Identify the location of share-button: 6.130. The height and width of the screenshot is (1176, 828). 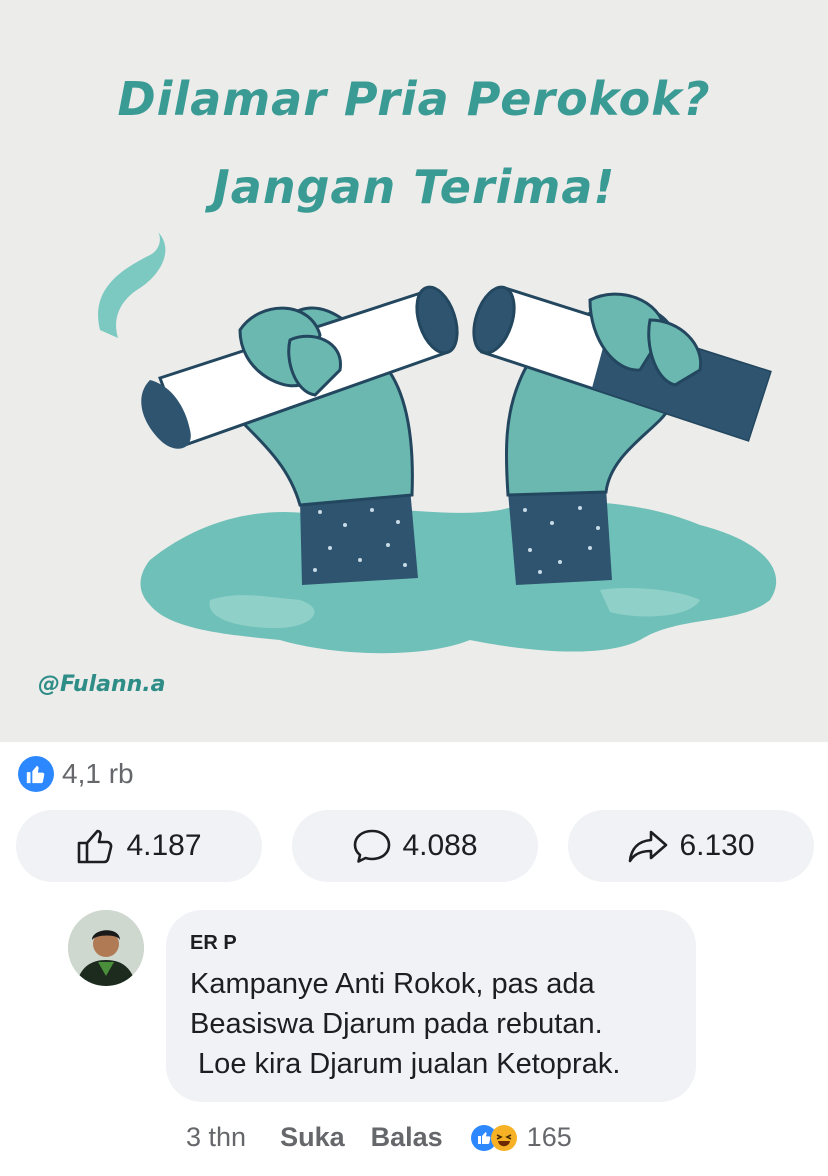
(691, 846).